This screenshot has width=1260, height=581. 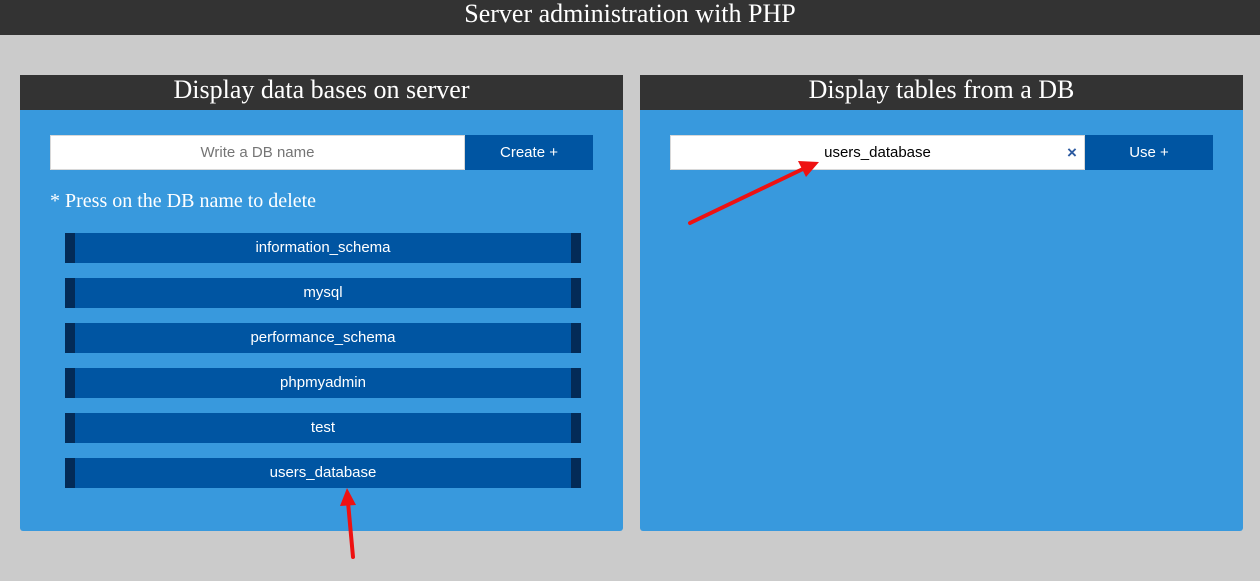 I want to click on page-title: Server administration with PHP, so click(x=630, y=17).